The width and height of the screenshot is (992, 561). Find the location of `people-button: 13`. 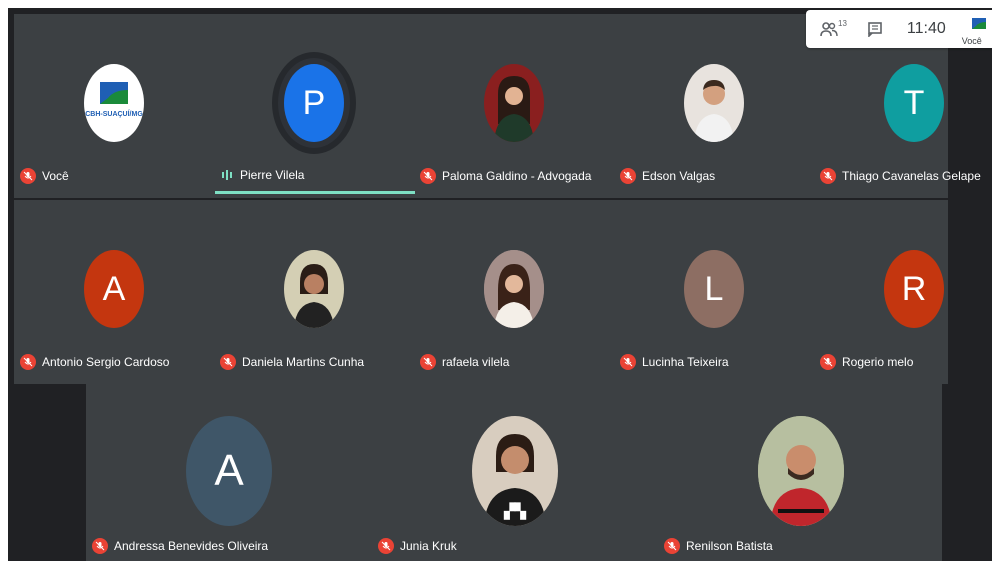

people-button: 13 is located at coordinates (833, 27).